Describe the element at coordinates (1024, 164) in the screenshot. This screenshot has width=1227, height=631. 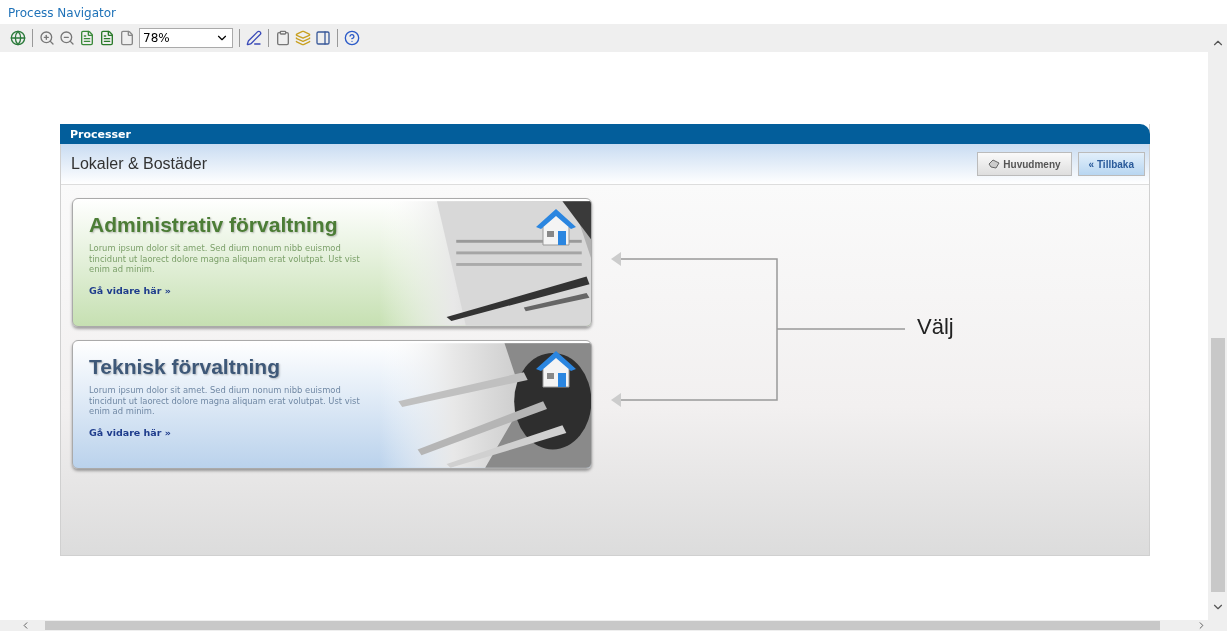
I see `menu-button: Huvudmeny` at that location.